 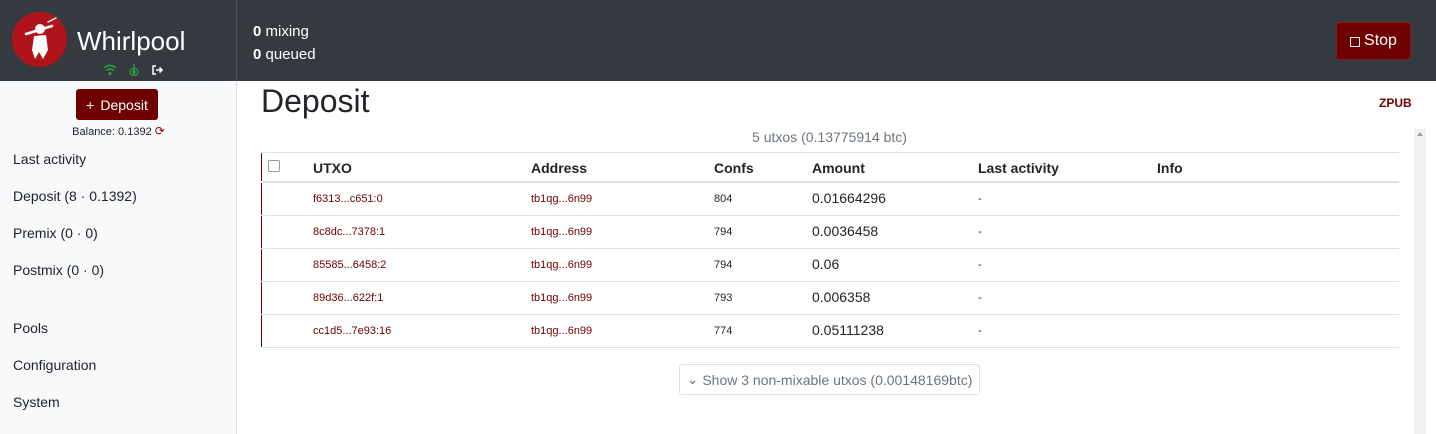 I want to click on sidebar-item-configuration: Configuration, so click(x=54, y=365).